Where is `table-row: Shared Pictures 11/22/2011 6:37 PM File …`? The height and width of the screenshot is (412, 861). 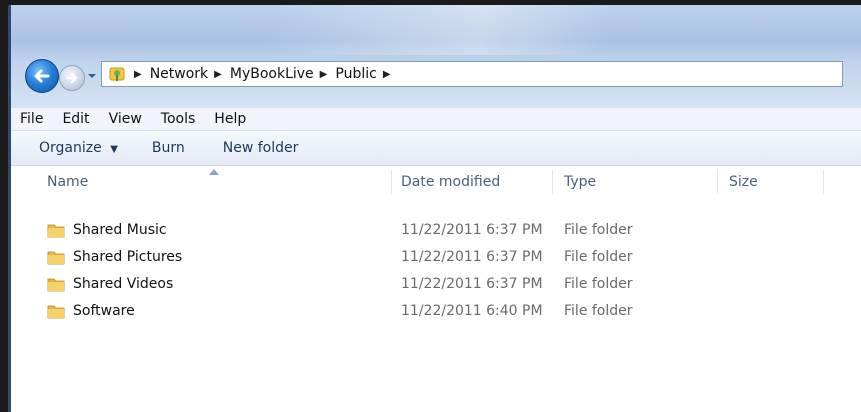
table-row: Shared Pictures 11/22/2011 6:37 PM File … is located at coordinates (436, 258).